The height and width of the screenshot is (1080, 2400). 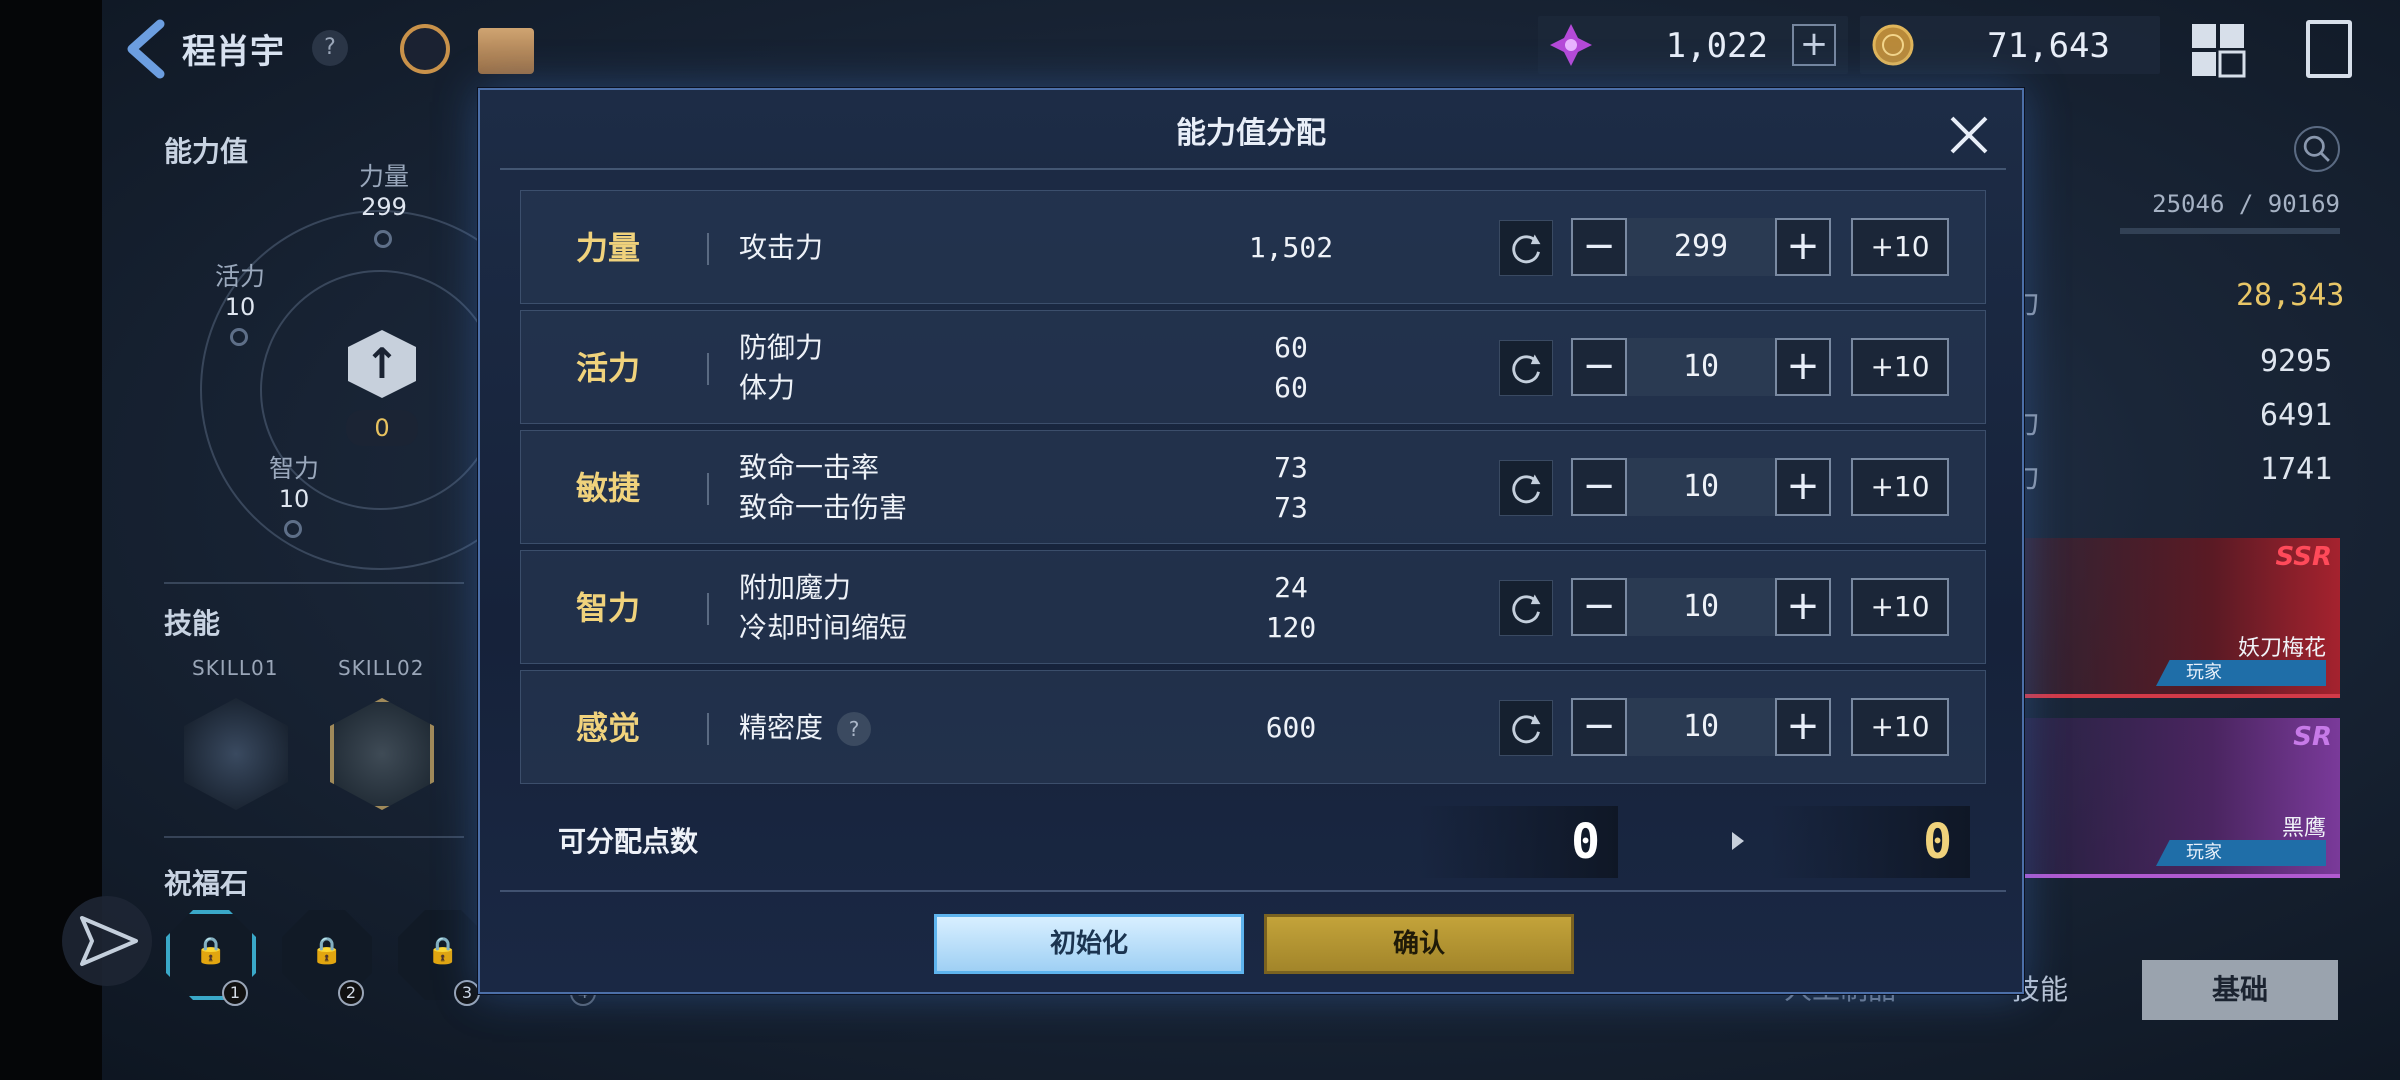 I want to click on sub-stat-values: 600, so click(x=1291, y=728).